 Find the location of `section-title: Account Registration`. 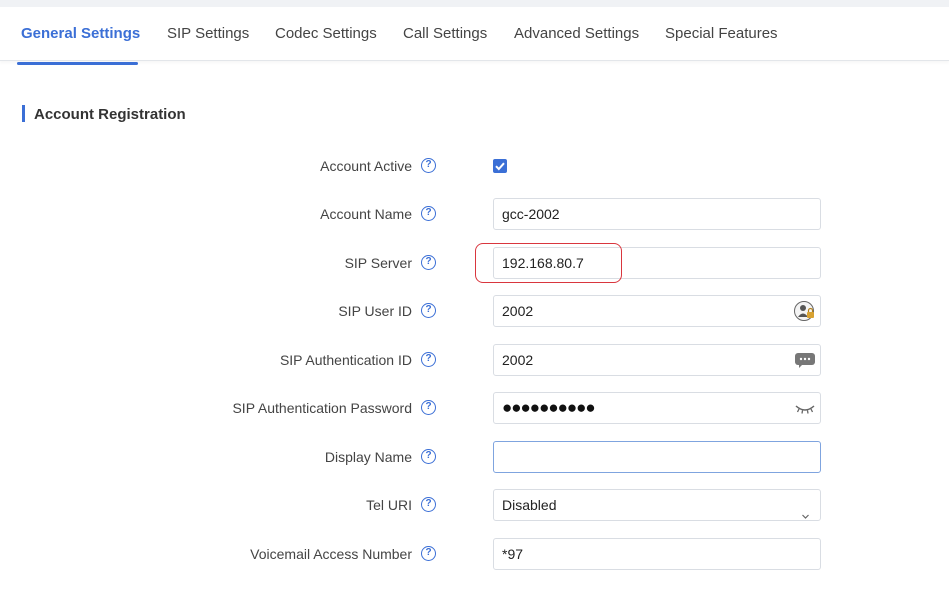

section-title: Account Registration is located at coordinates (110, 114).